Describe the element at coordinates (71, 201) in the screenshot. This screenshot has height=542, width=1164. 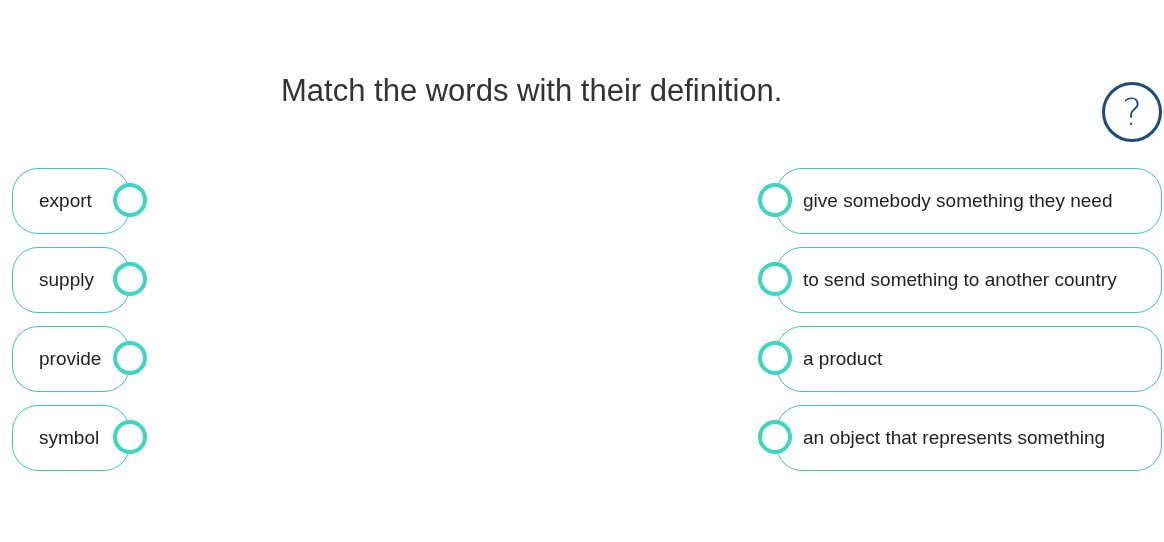
I see `word-card: export` at that location.